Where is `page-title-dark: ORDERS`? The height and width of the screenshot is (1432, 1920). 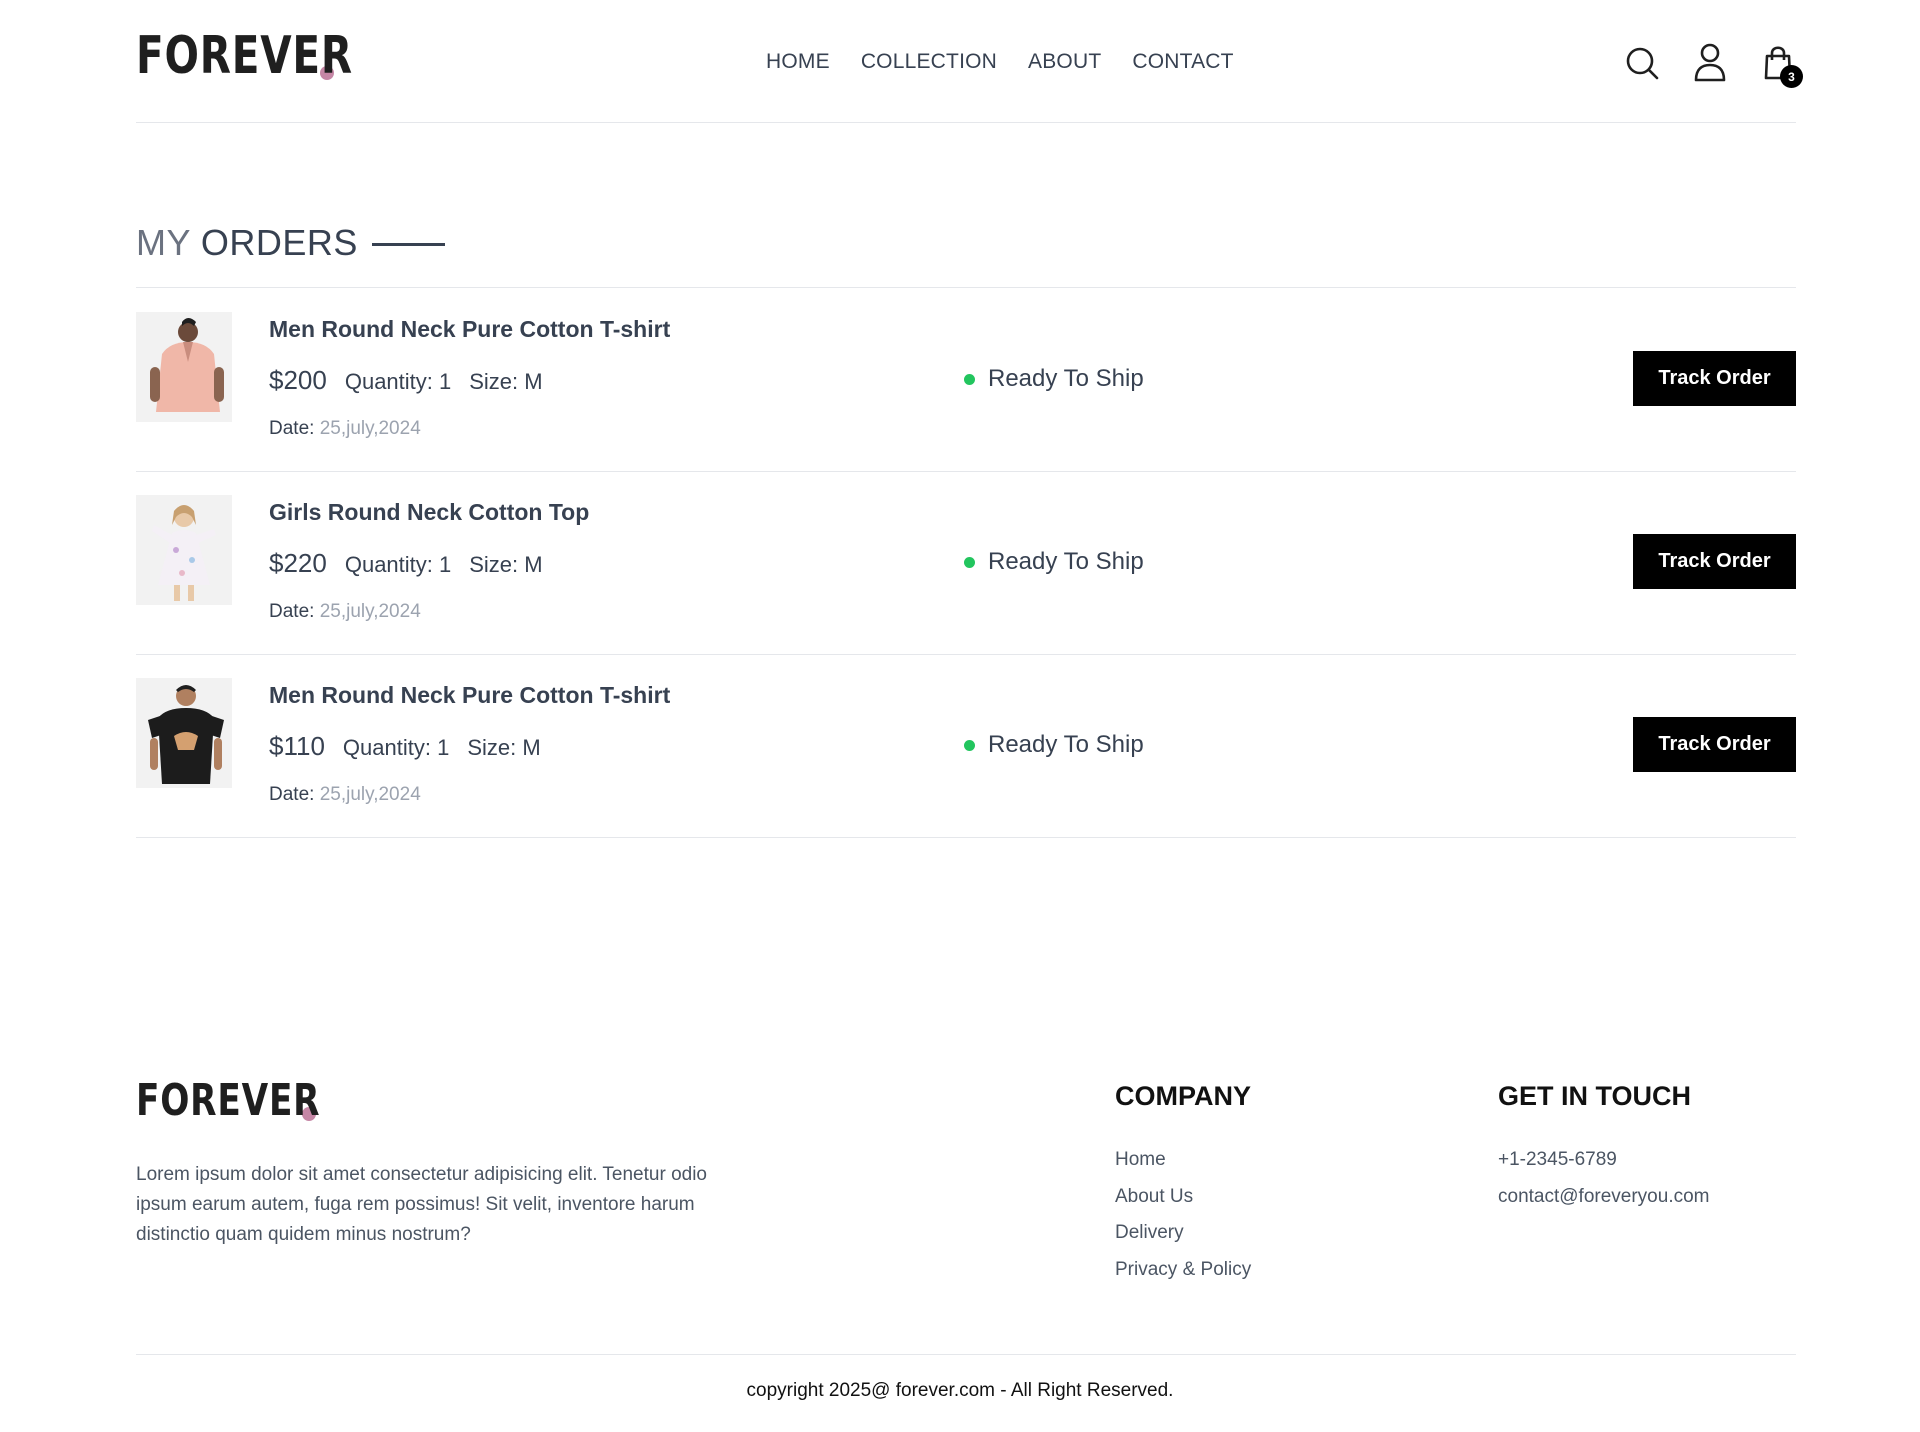
page-title-dark: ORDERS is located at coordinates (279, 242).